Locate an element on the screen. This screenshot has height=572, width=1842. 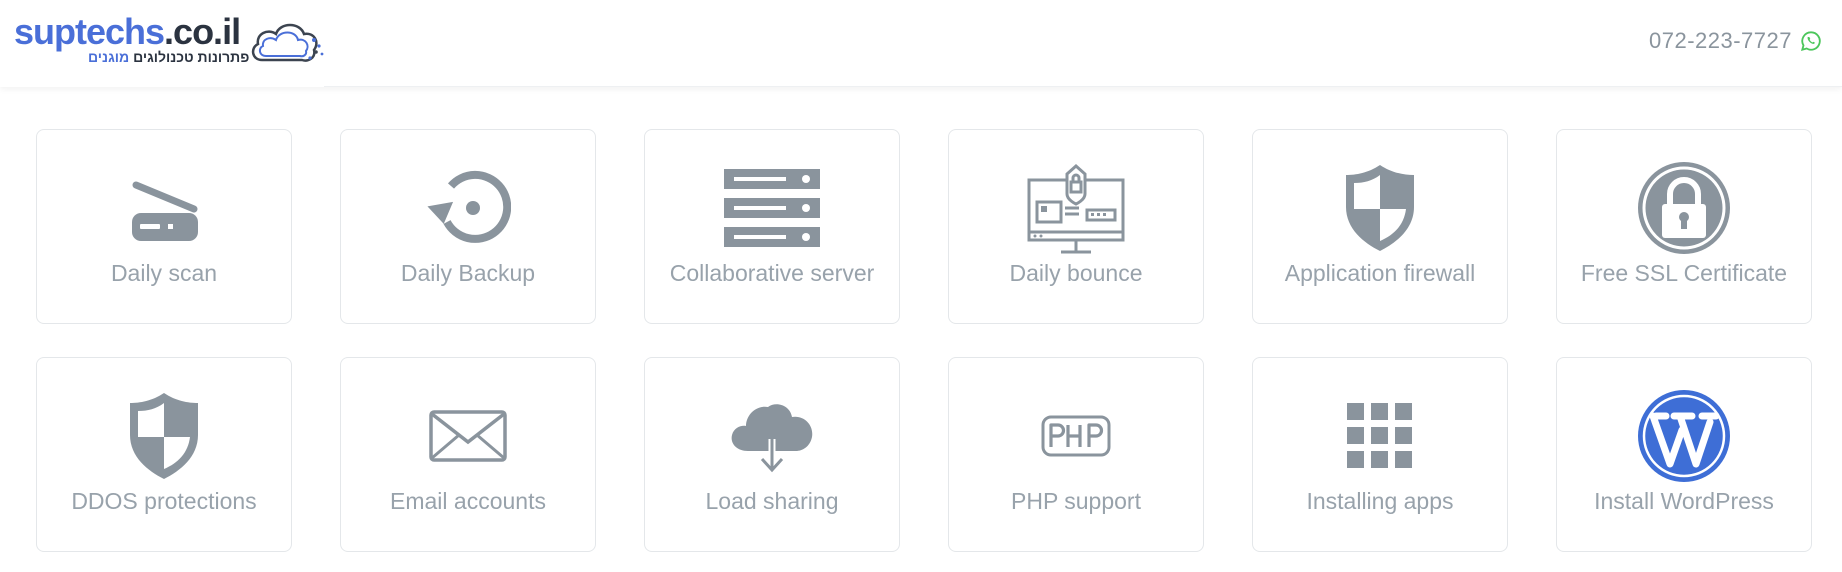
service-label: Email accounts is located at coordinates (468, 501).